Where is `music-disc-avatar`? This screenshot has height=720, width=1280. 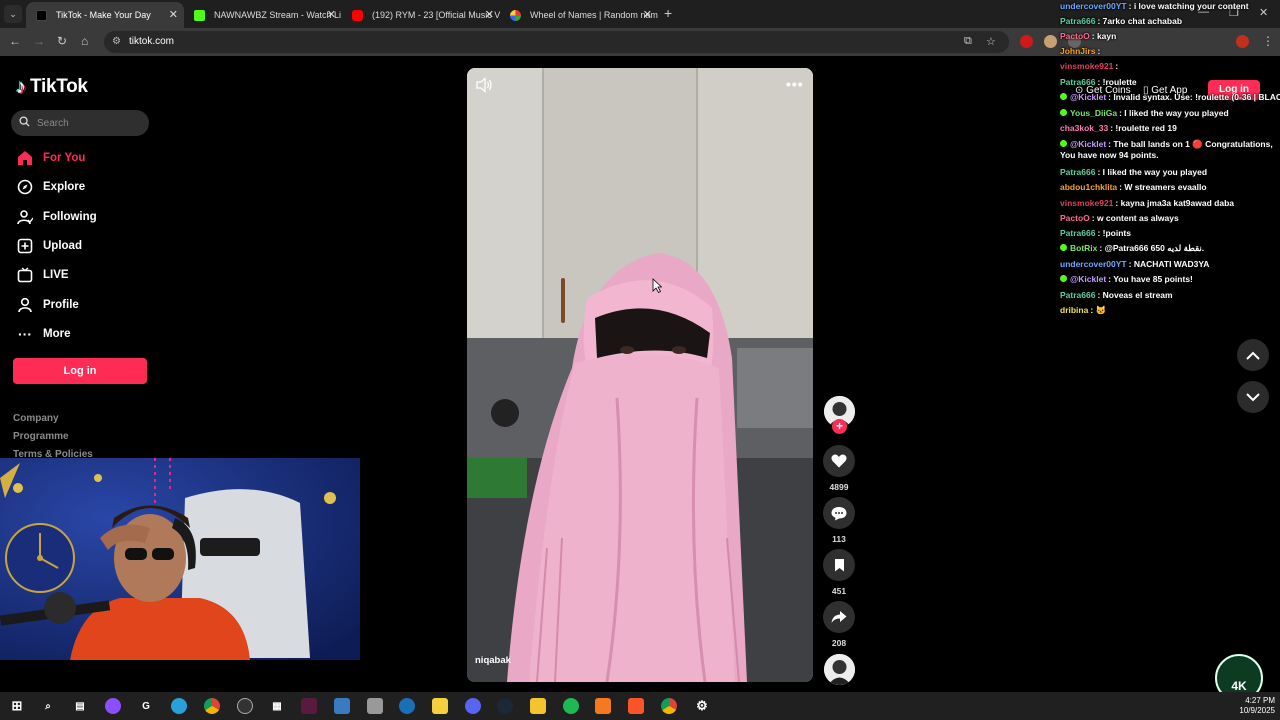 music-disc-avatar is located at coordinates (839, 669).